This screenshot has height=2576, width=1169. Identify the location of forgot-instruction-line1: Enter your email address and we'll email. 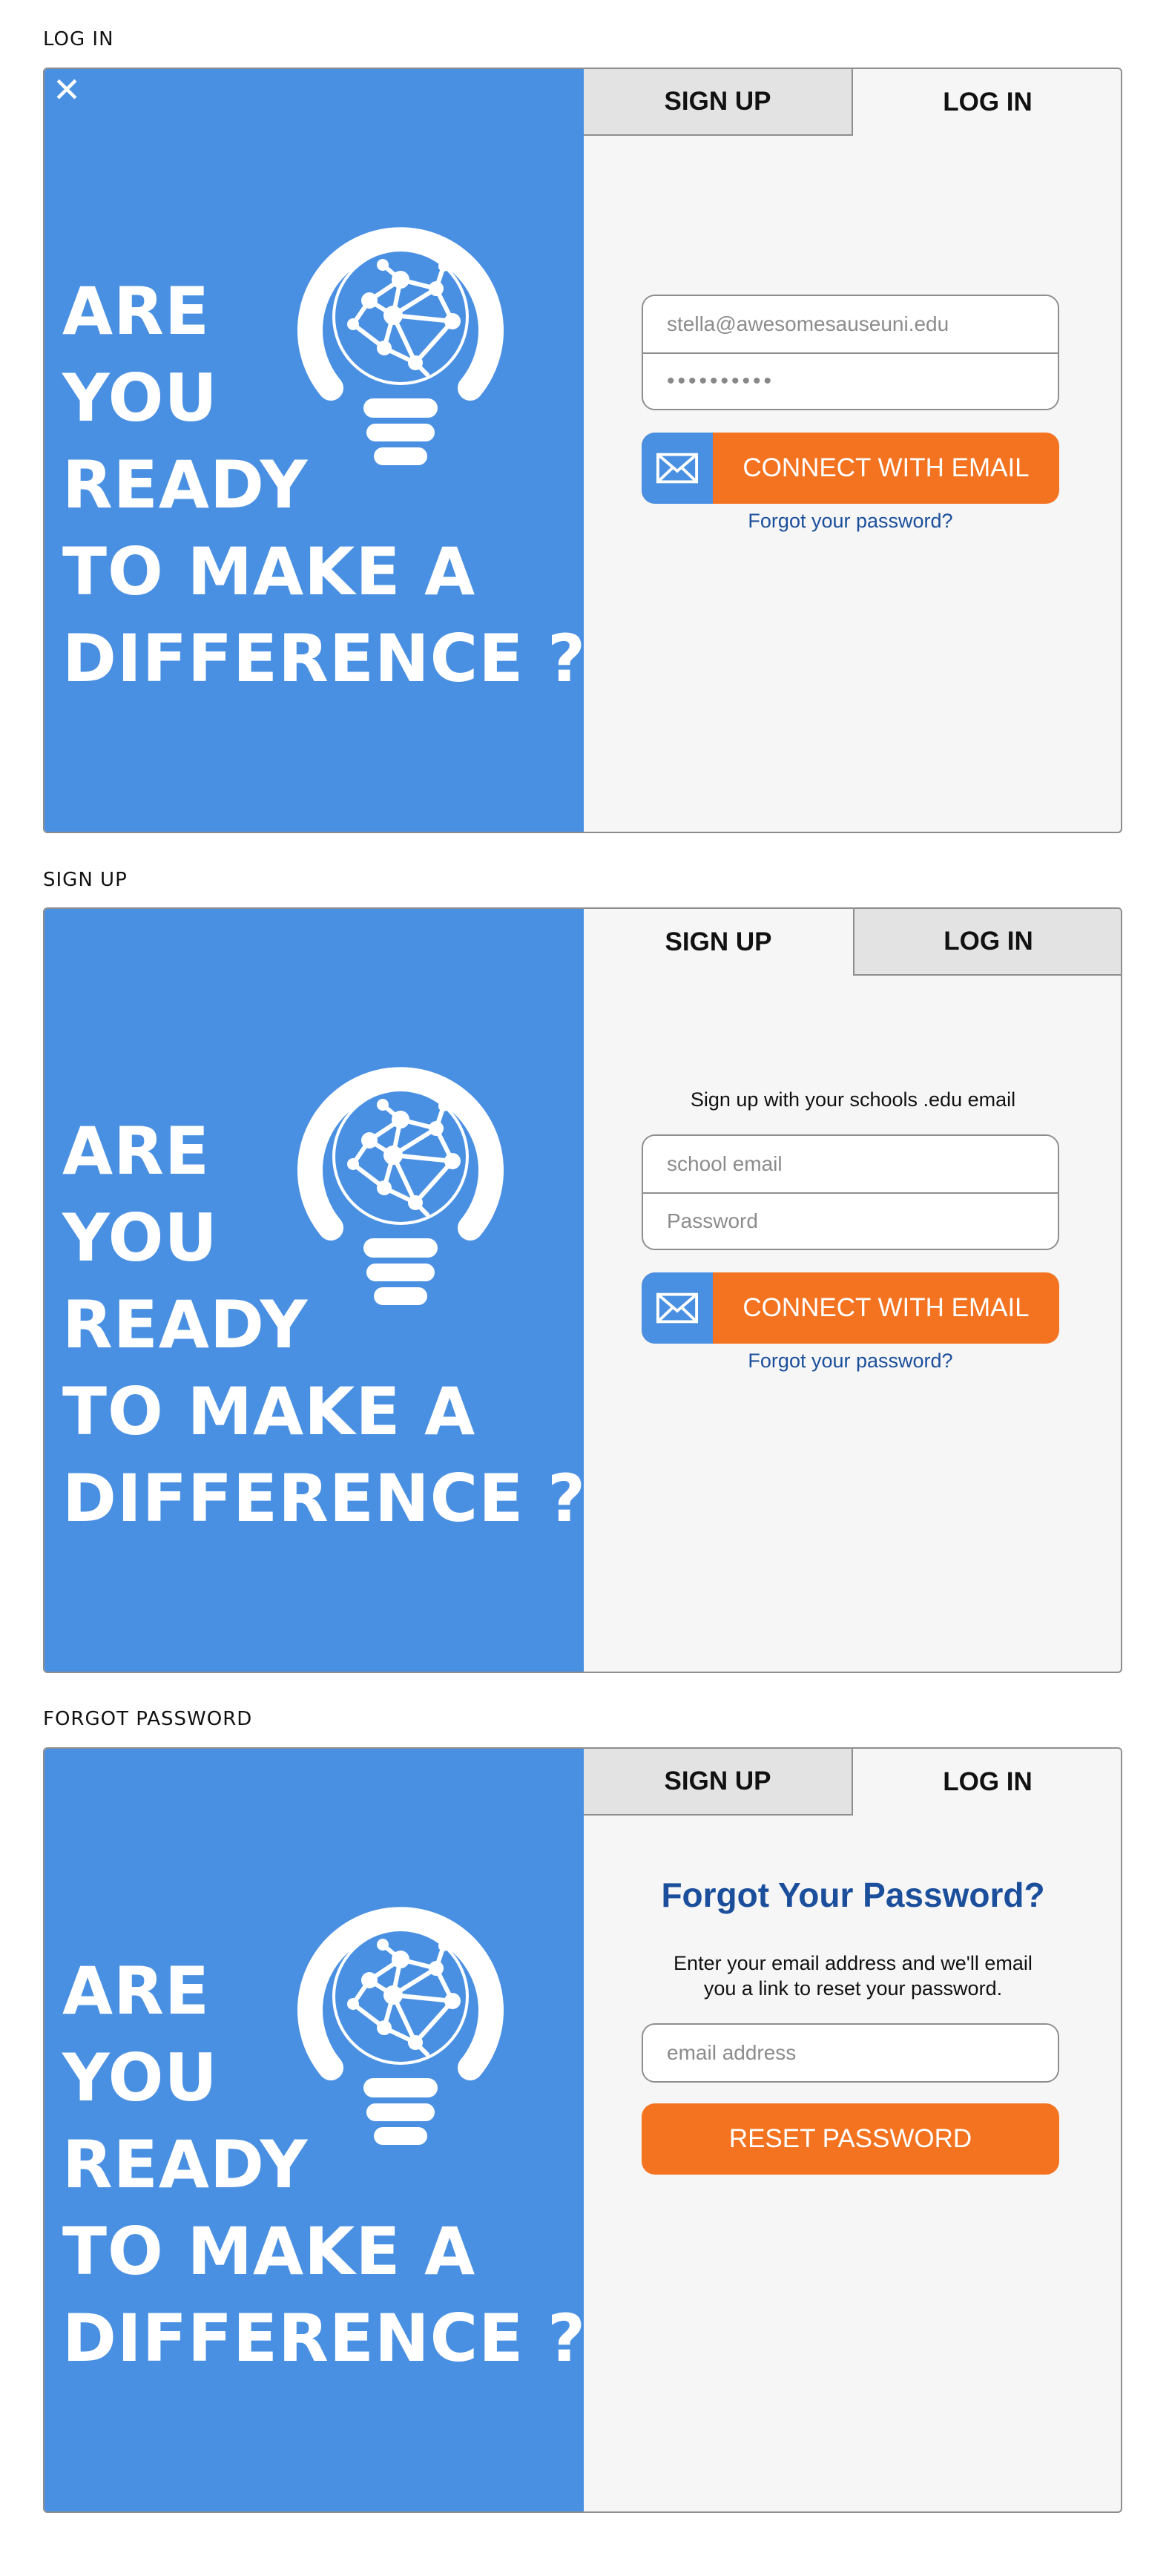
(853, 1963).